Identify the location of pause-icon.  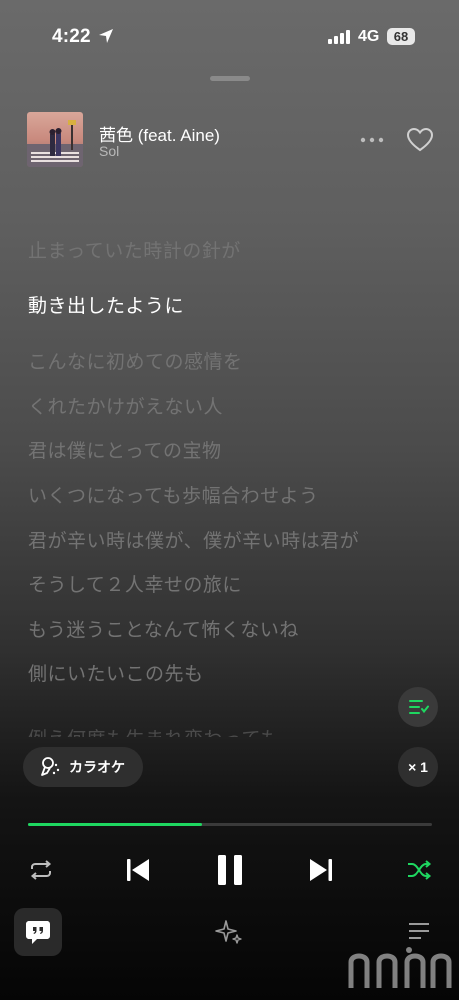
(230, 870).